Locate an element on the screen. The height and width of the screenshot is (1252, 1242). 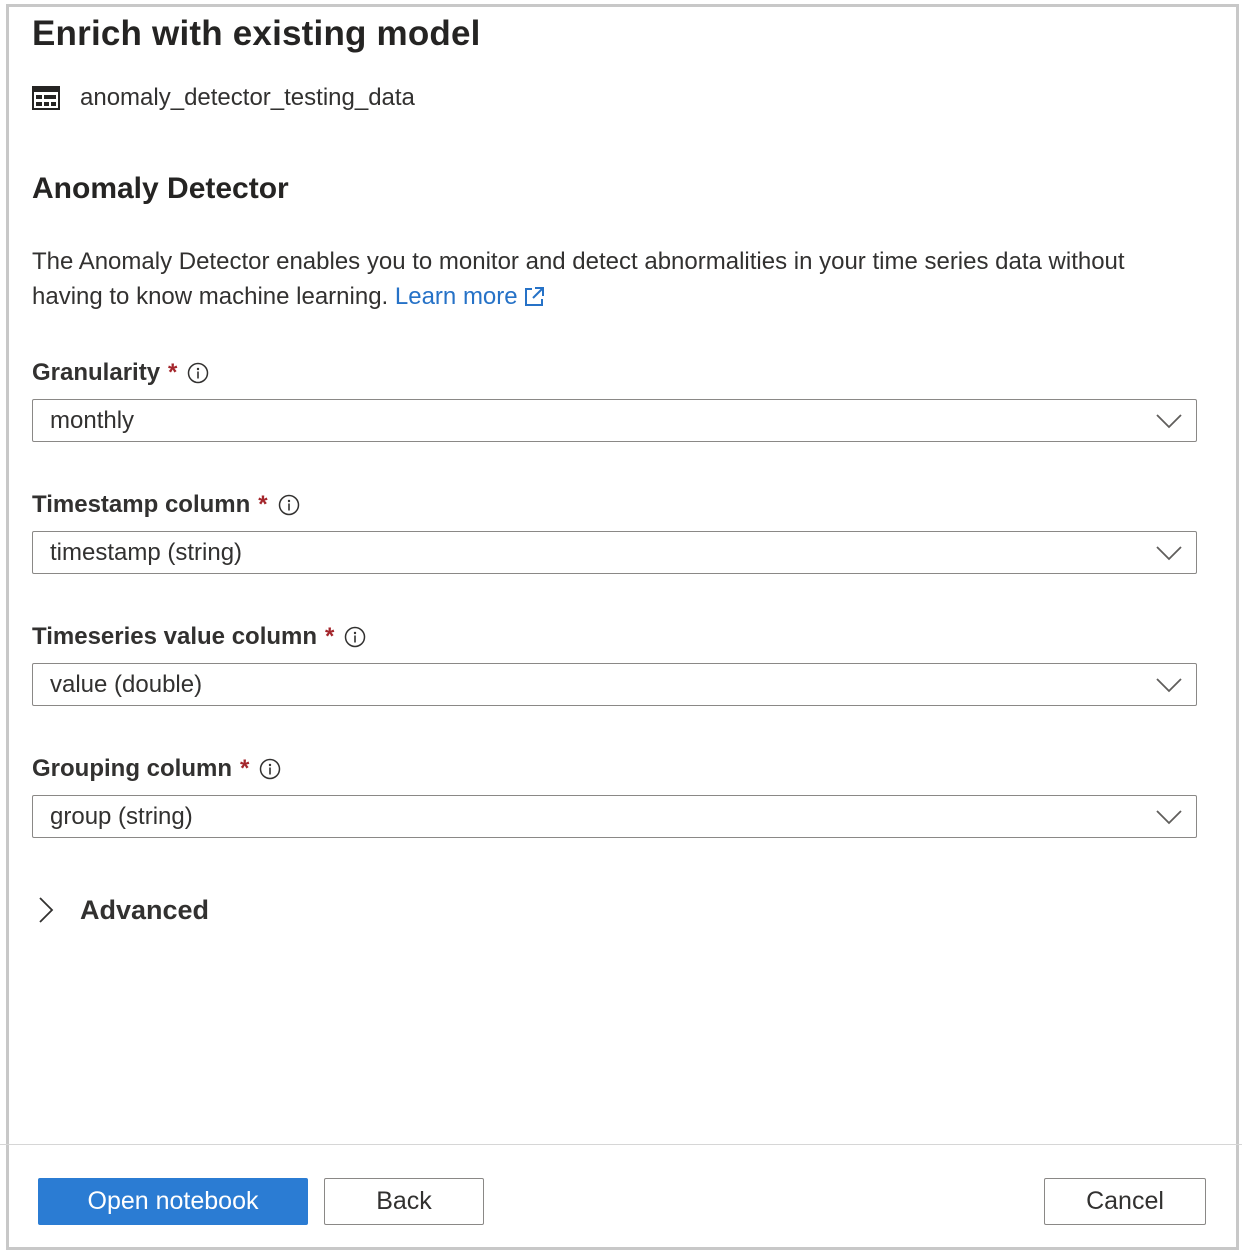
footer-divider is located at coordinates (621, 1144).